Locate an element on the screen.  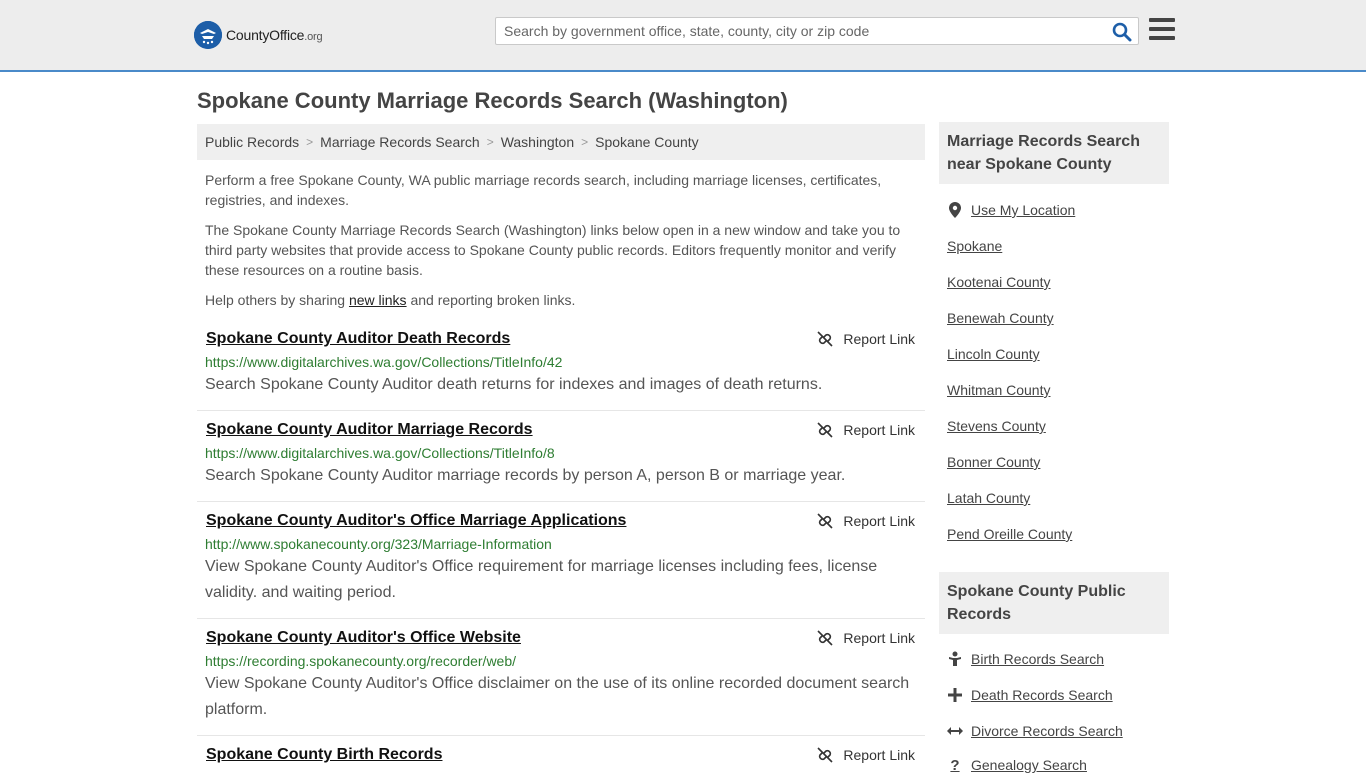
use-my-location-link: Use My Location is located at coordinates (1011, 210).